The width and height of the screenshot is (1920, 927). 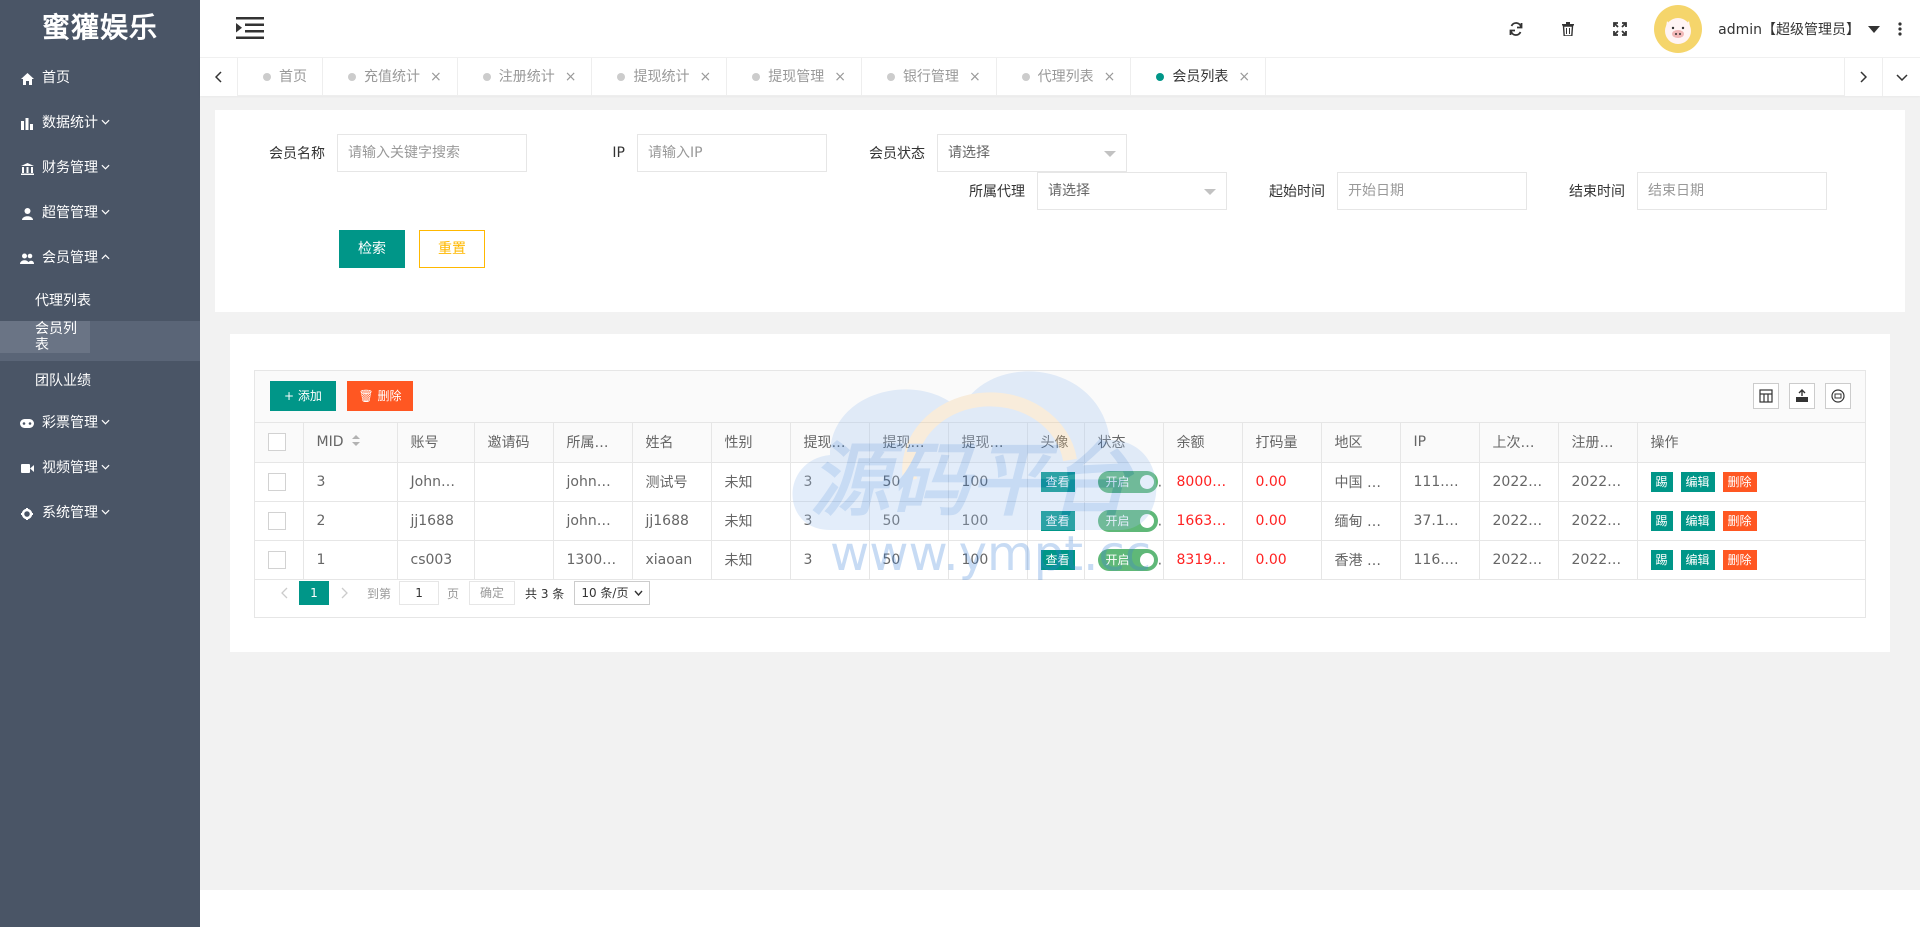 I want to click on tab-menu-chevron-down-icon, so click(x=1901, y=77).